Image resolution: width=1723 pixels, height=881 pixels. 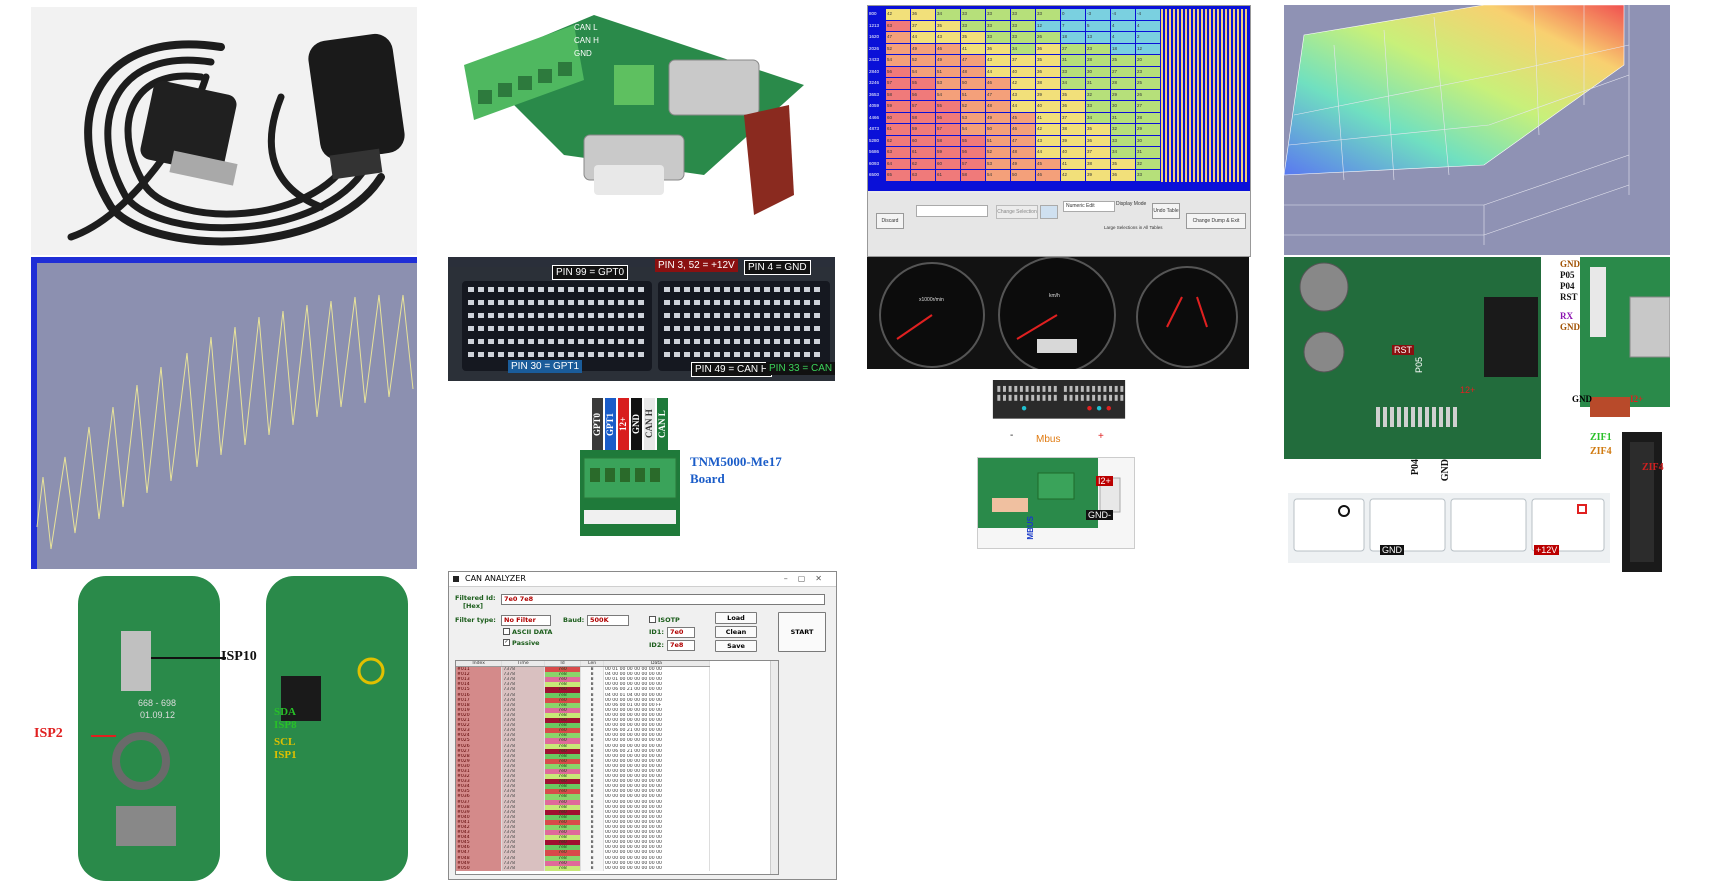 I want to click on map-cell: 25, so click(x=1148, y=83).